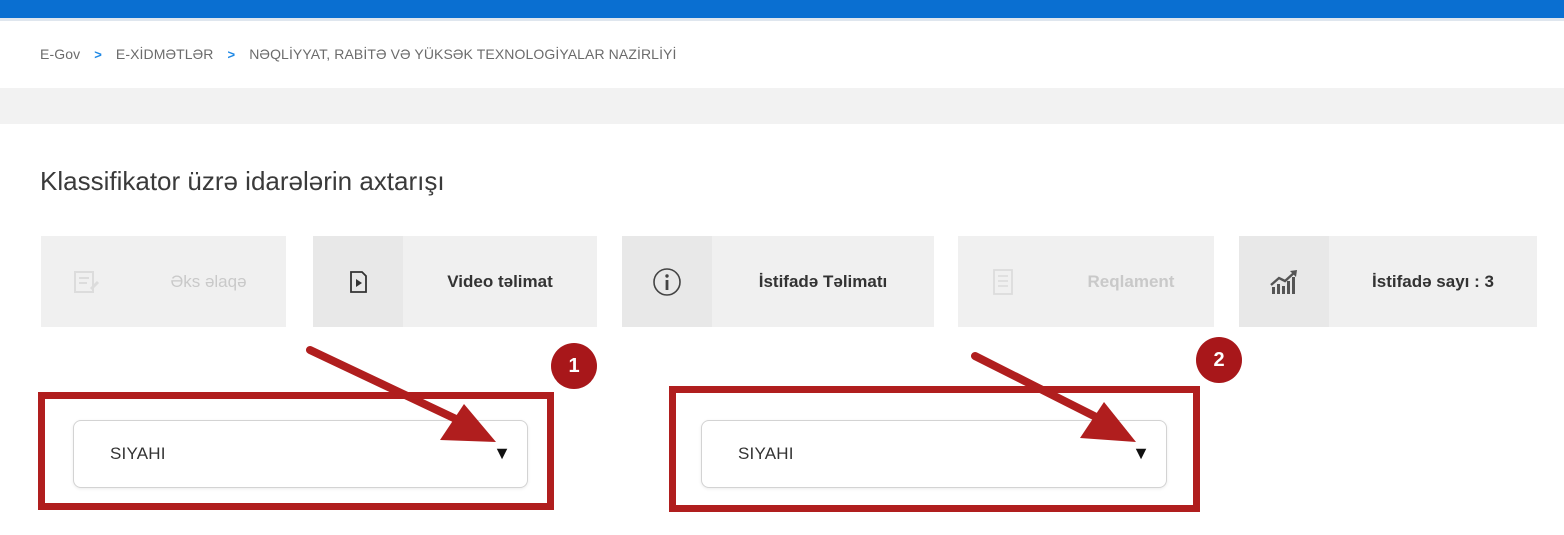 The height and width of the screenshot is (535, 1564). I want to click on feedback-button: Əks əlaqə, so click(163, 281).